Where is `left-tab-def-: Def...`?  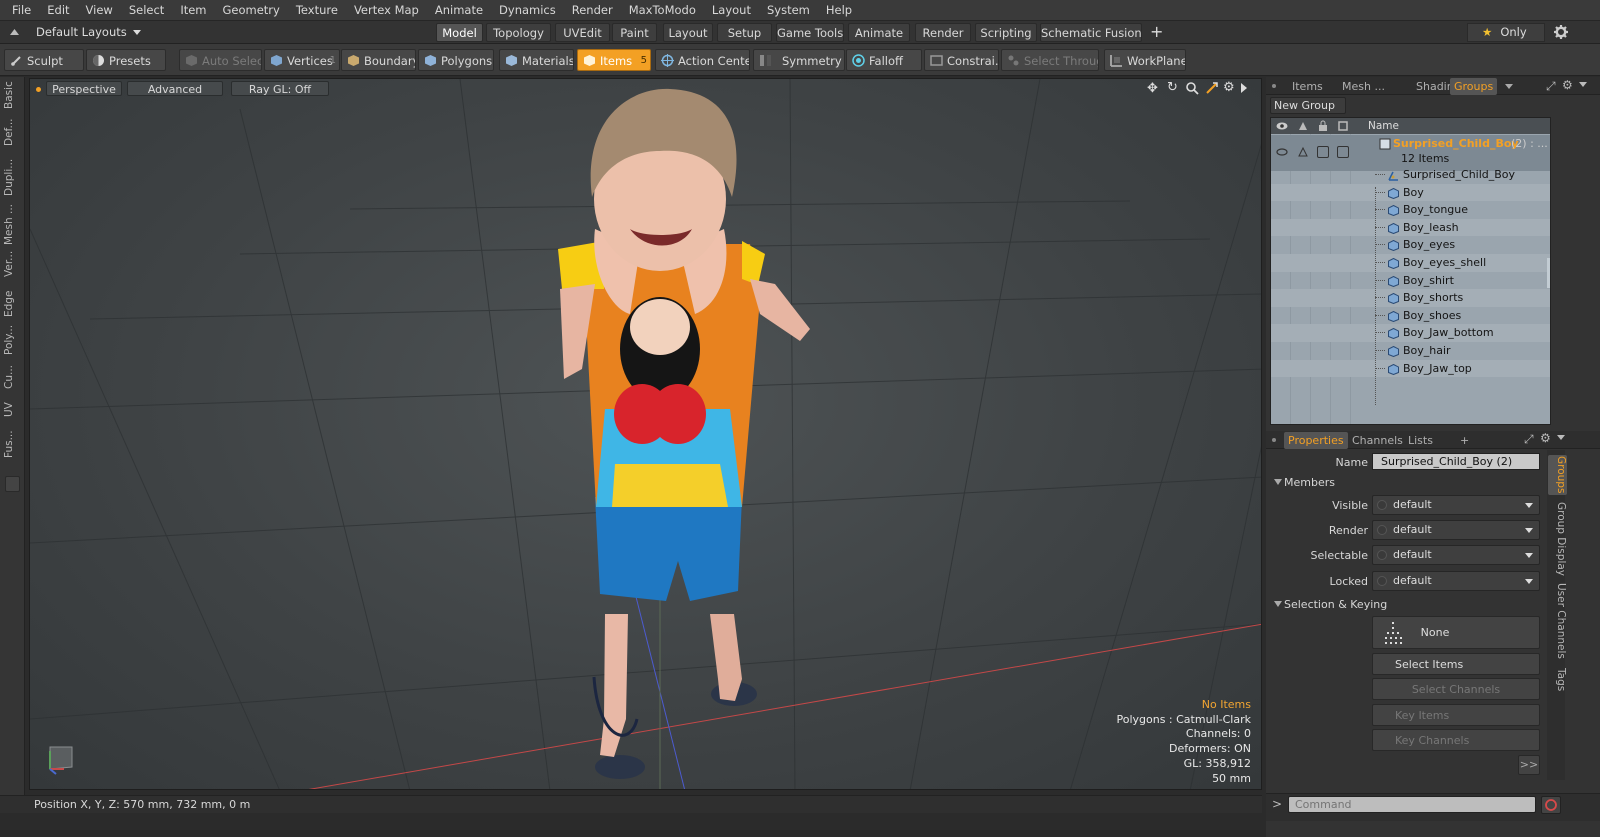 left-tab-def-: Def... is located at coordinates (12, 132).